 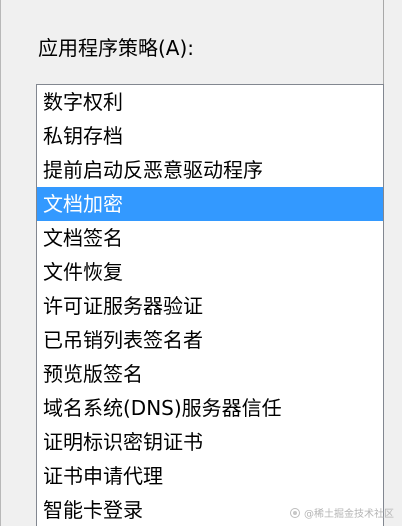 What do you see at coordinates (210, 170) in the screenshot?
I see `list-item-early-launch-antimalware-driver: 提前启动反恶意驱动程序` at bounding box center [210, 170].